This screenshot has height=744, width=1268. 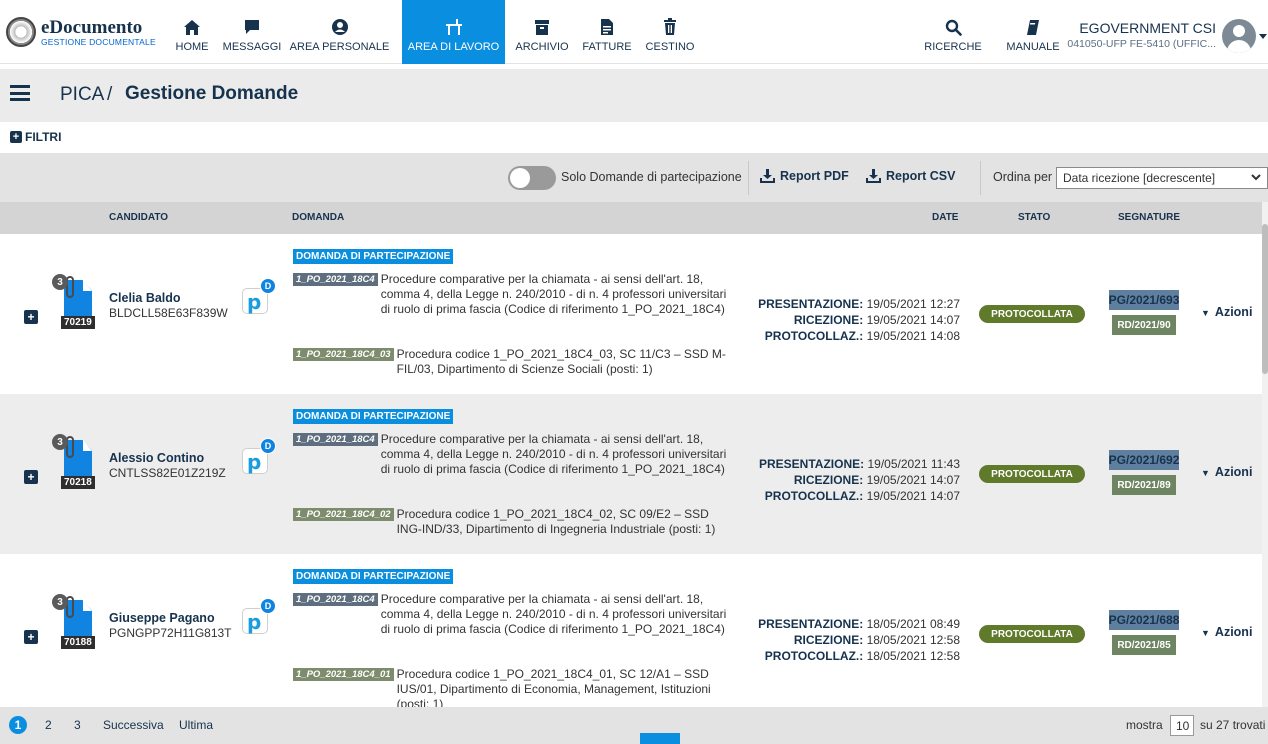 I want to click on avatar, so click(x=1239, y=36).